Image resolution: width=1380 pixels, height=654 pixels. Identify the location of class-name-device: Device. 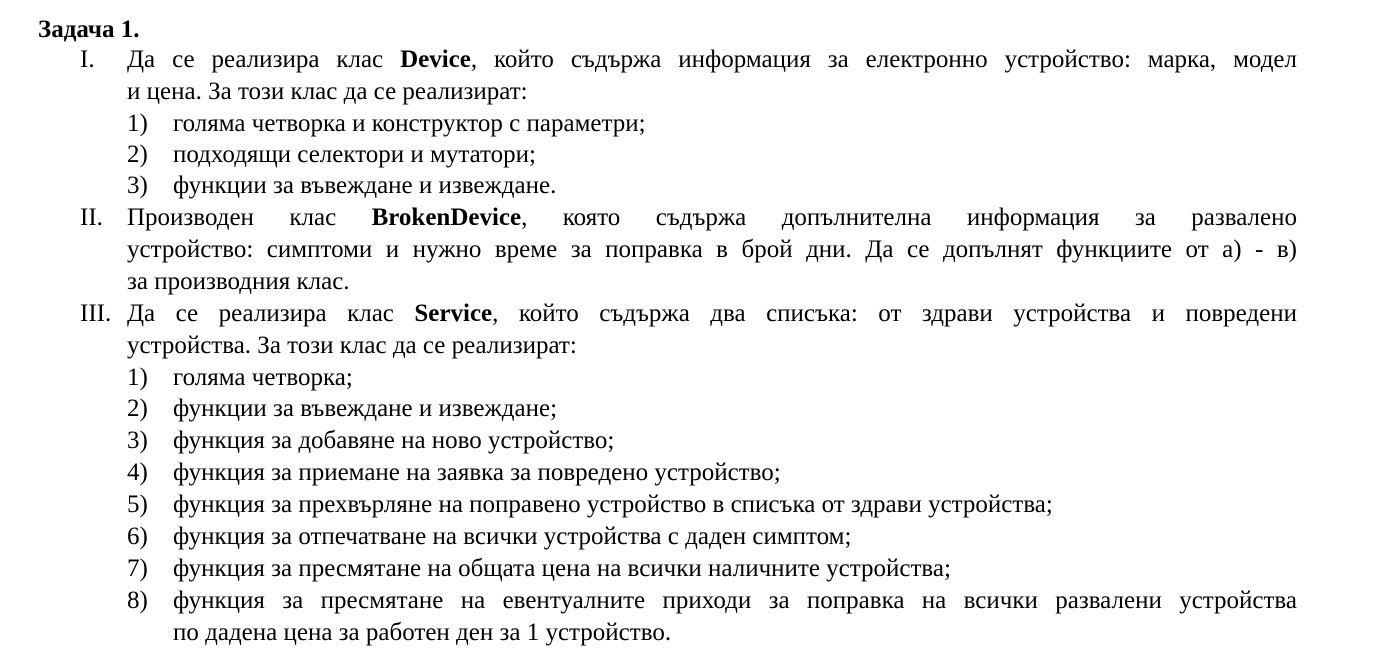
(435, 59).